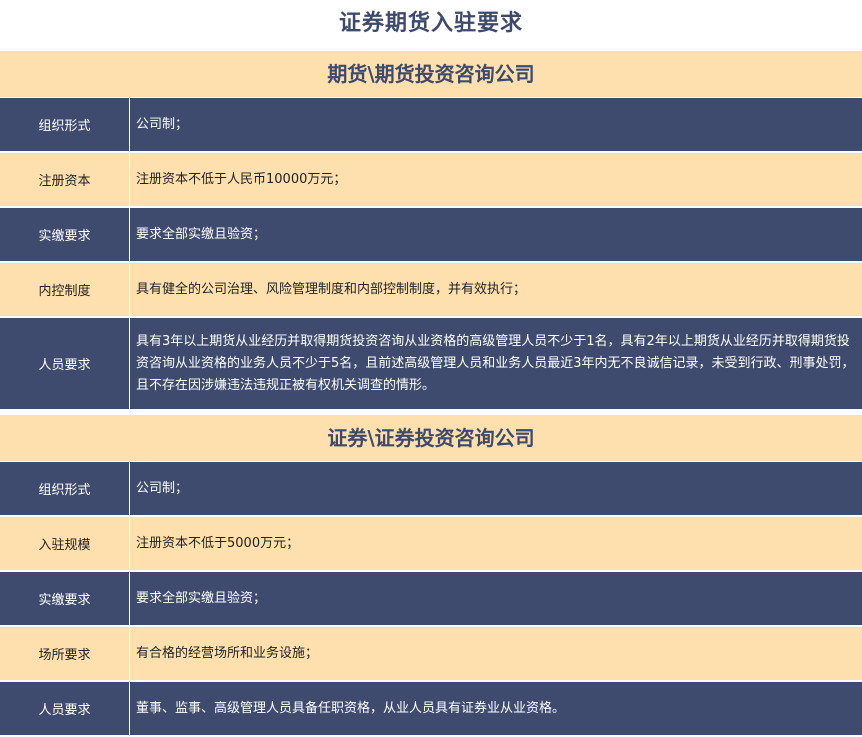 This screenshot has width=862, height=737. Describe the element at coordinates (65, 653) in the screenshot. I see `row-label: 场所要求` at that location.